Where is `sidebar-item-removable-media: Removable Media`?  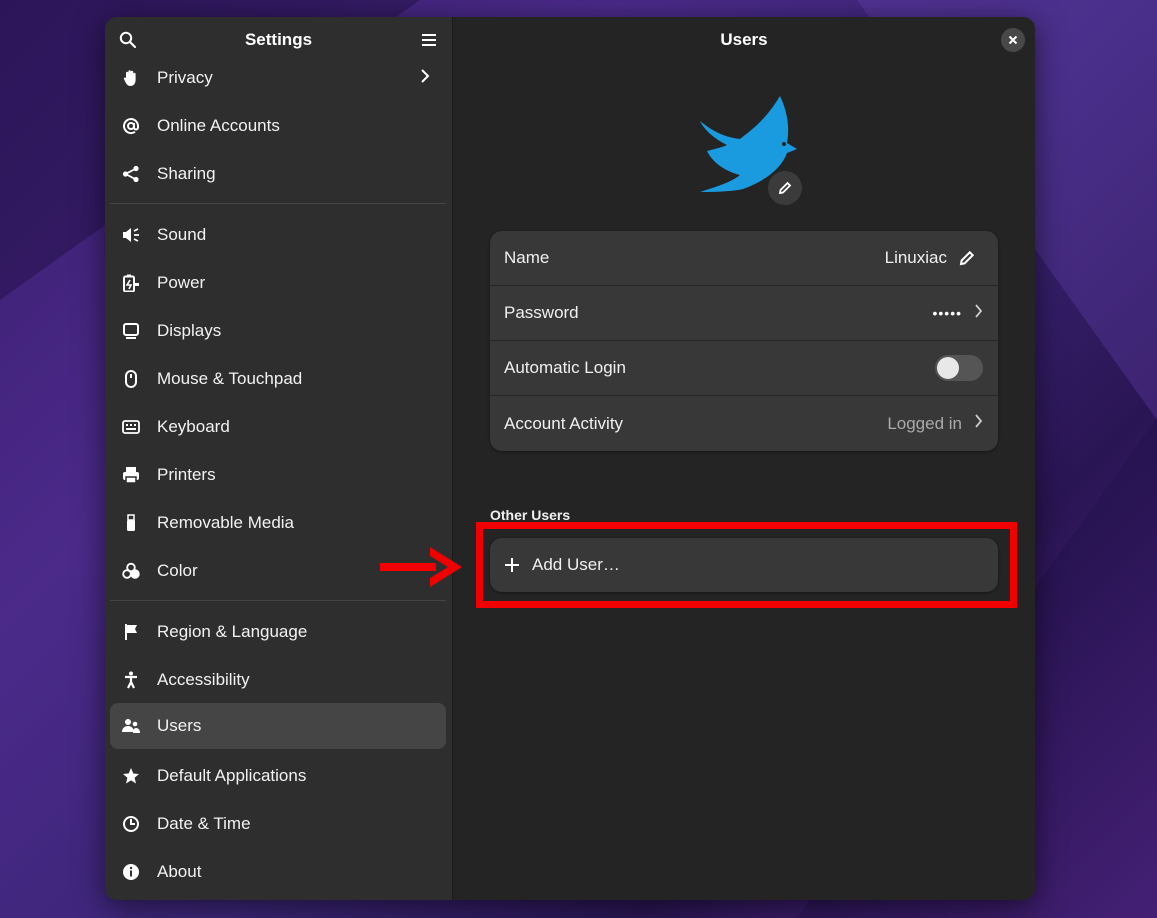 sidebar-item-removable-media: Removable Media is located at coordinates (278, 523).